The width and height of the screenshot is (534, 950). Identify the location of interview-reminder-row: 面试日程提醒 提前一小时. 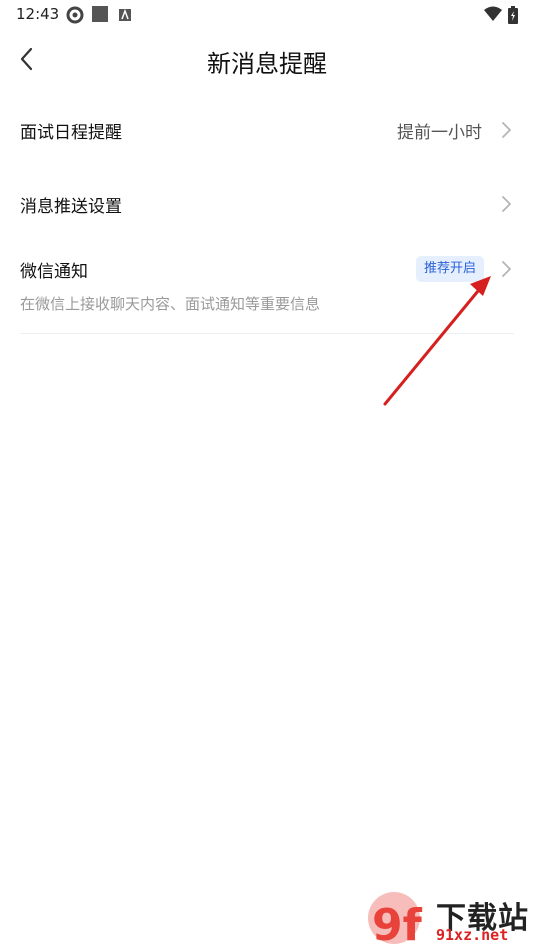
(267, 130).